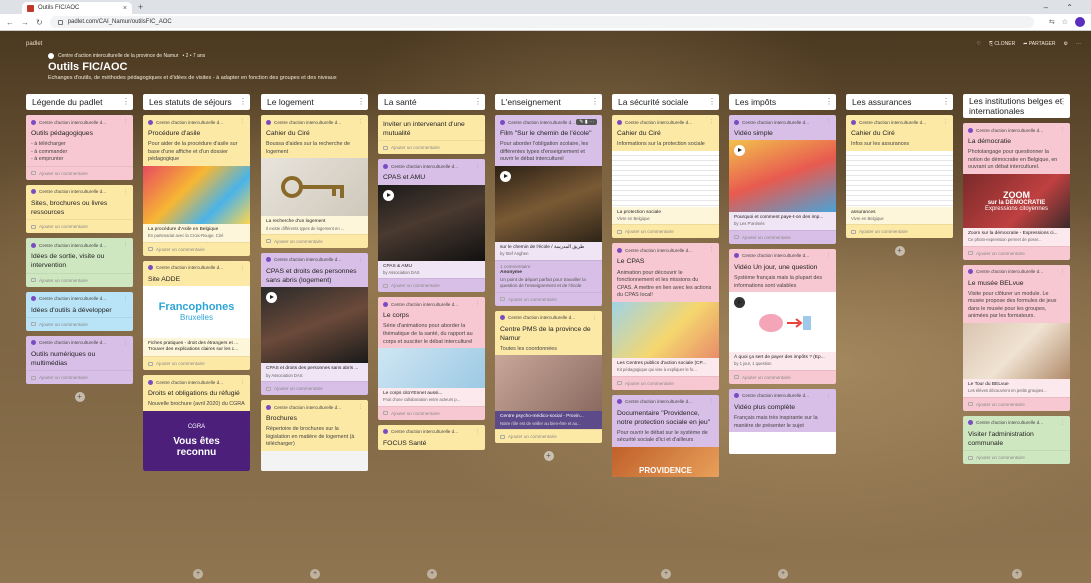 The image size is (1091, 583). What do you see at coordinates (196, 102) in the screenshot?
I see `column-header: Les statuts de séjours ⋮` at bounding box center [196, 102].